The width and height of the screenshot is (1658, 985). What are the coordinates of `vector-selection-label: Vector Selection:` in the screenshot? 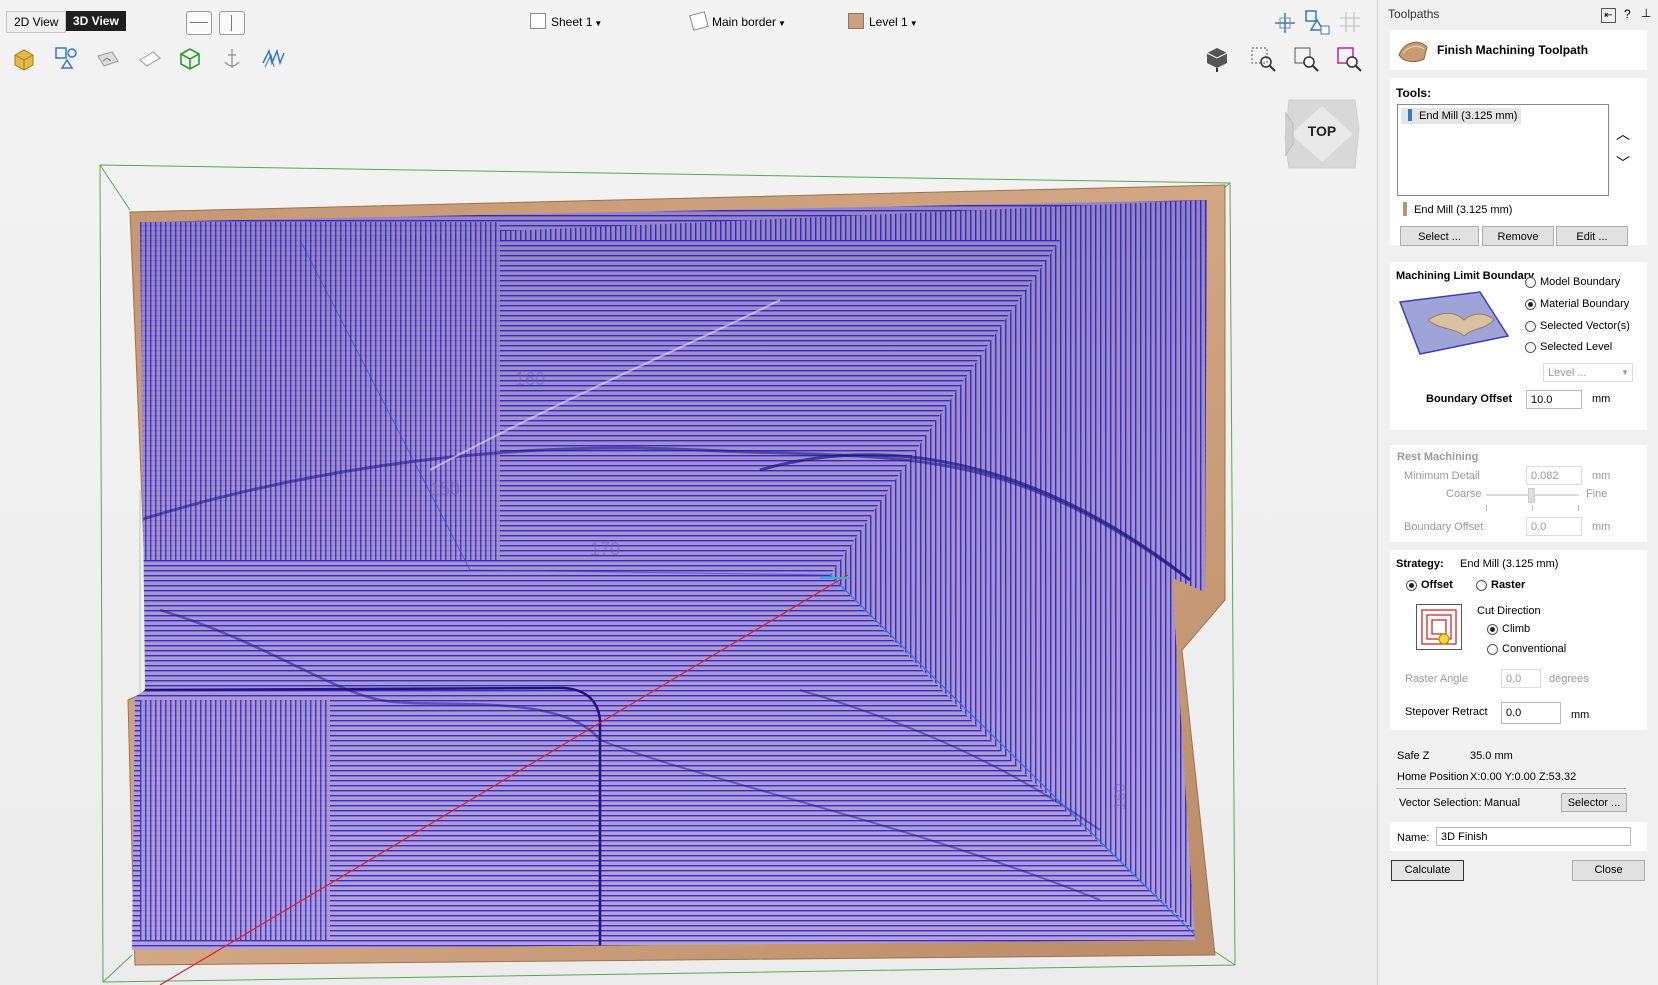 It's located at (1440, 803).